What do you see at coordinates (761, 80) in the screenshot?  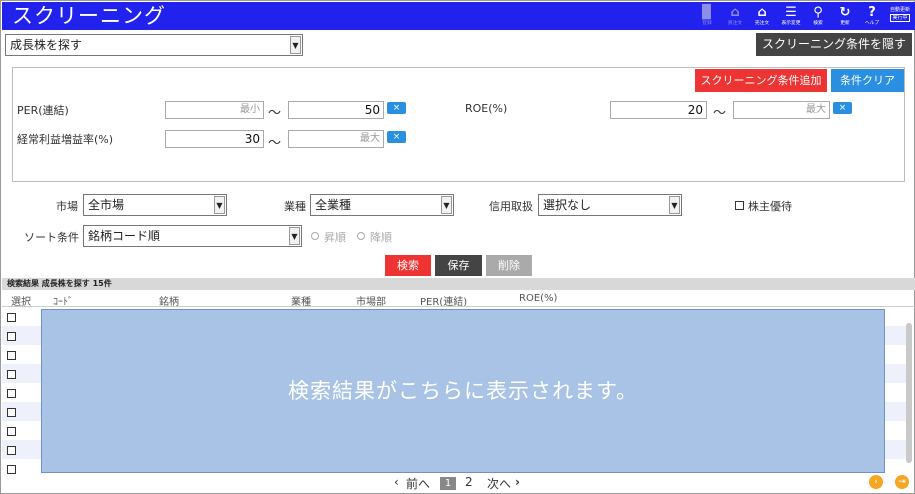 I see `add-condition-button: スクリーニング条件追加` at bounding box center [761, 80].